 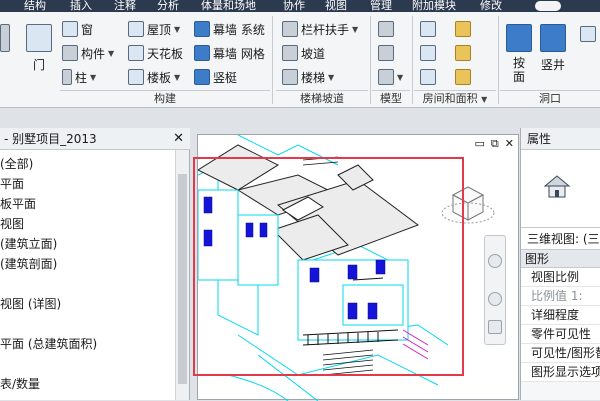 I want to click on room-icon, so click(x=428, y=29).